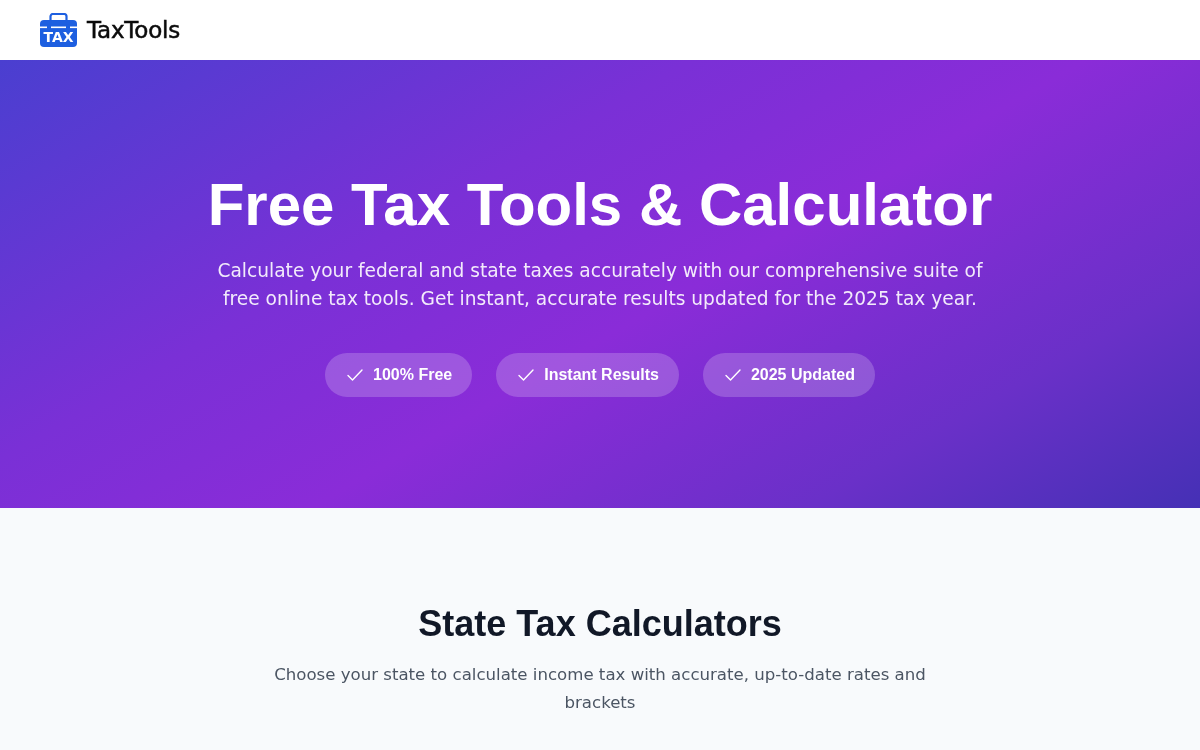 Image resolution: width=1200 pixels, height=750 pixels. What do you see at coordinates (399, 375) in the screenshot?
I see `feature-badge: 100% Free` at bounding box center [399, 375].